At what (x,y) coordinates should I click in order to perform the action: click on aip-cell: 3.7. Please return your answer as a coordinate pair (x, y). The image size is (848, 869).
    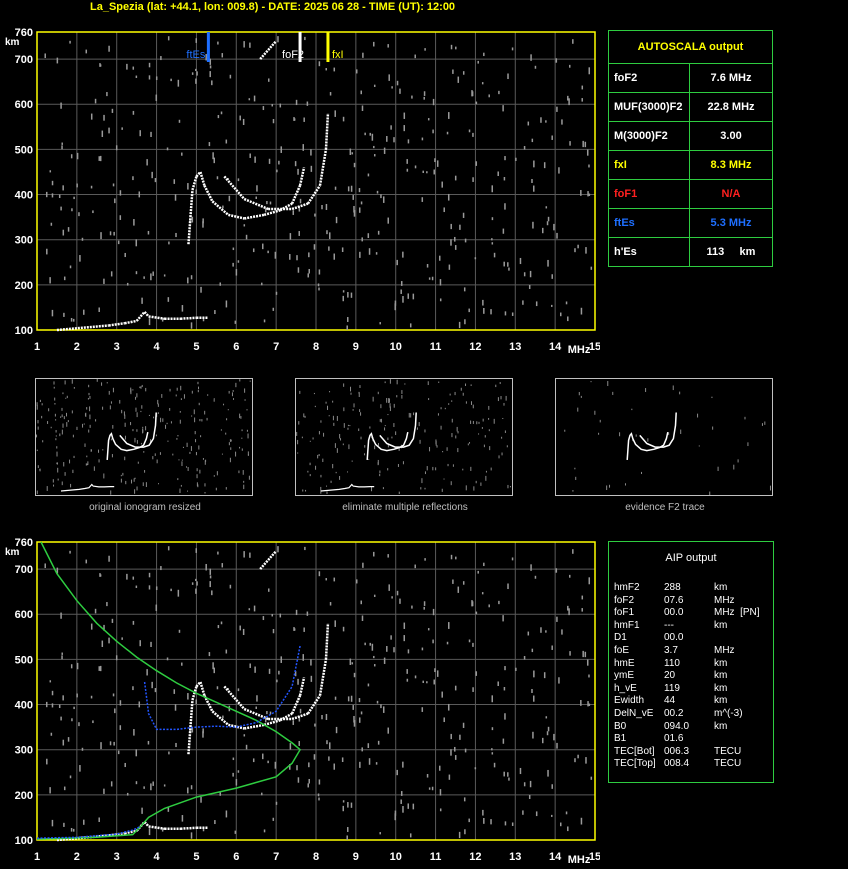
    Looking at the image, I should click on (671, 650).